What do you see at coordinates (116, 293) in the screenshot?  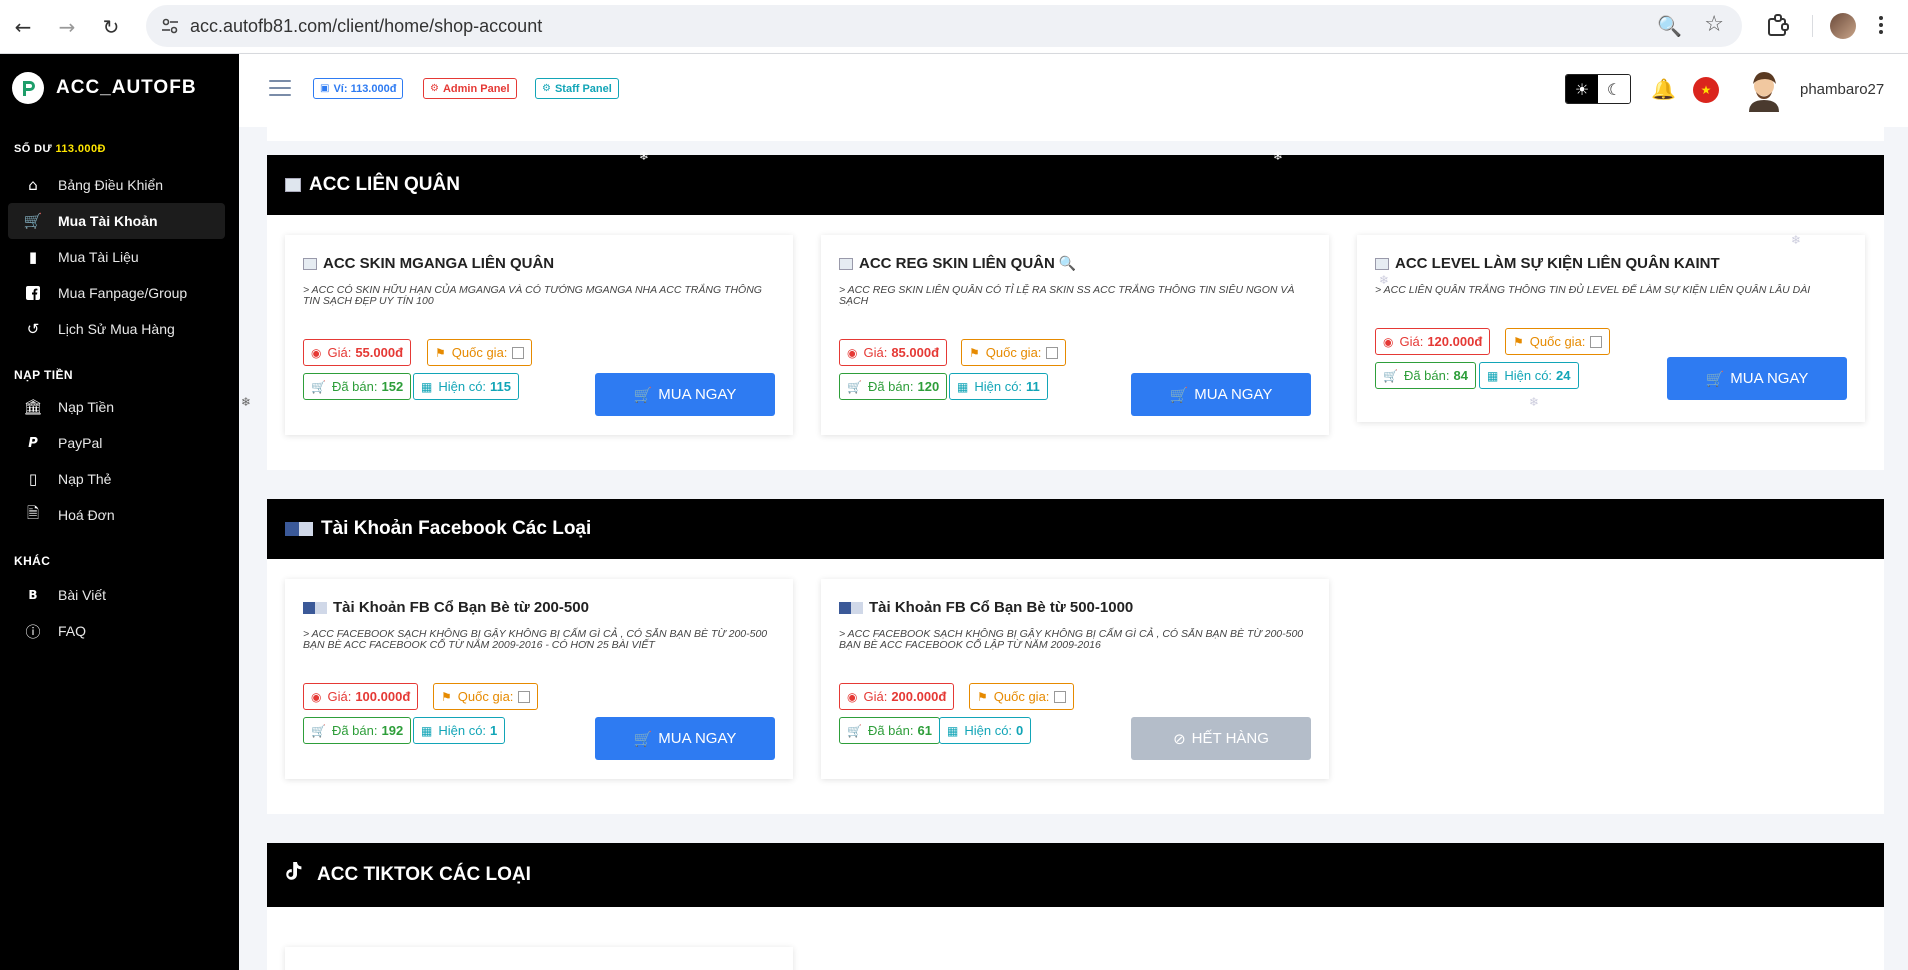 I see `sidebar-item-buy-fanpage: Mua Fanpage/Group` at bounding box center [116, 293].